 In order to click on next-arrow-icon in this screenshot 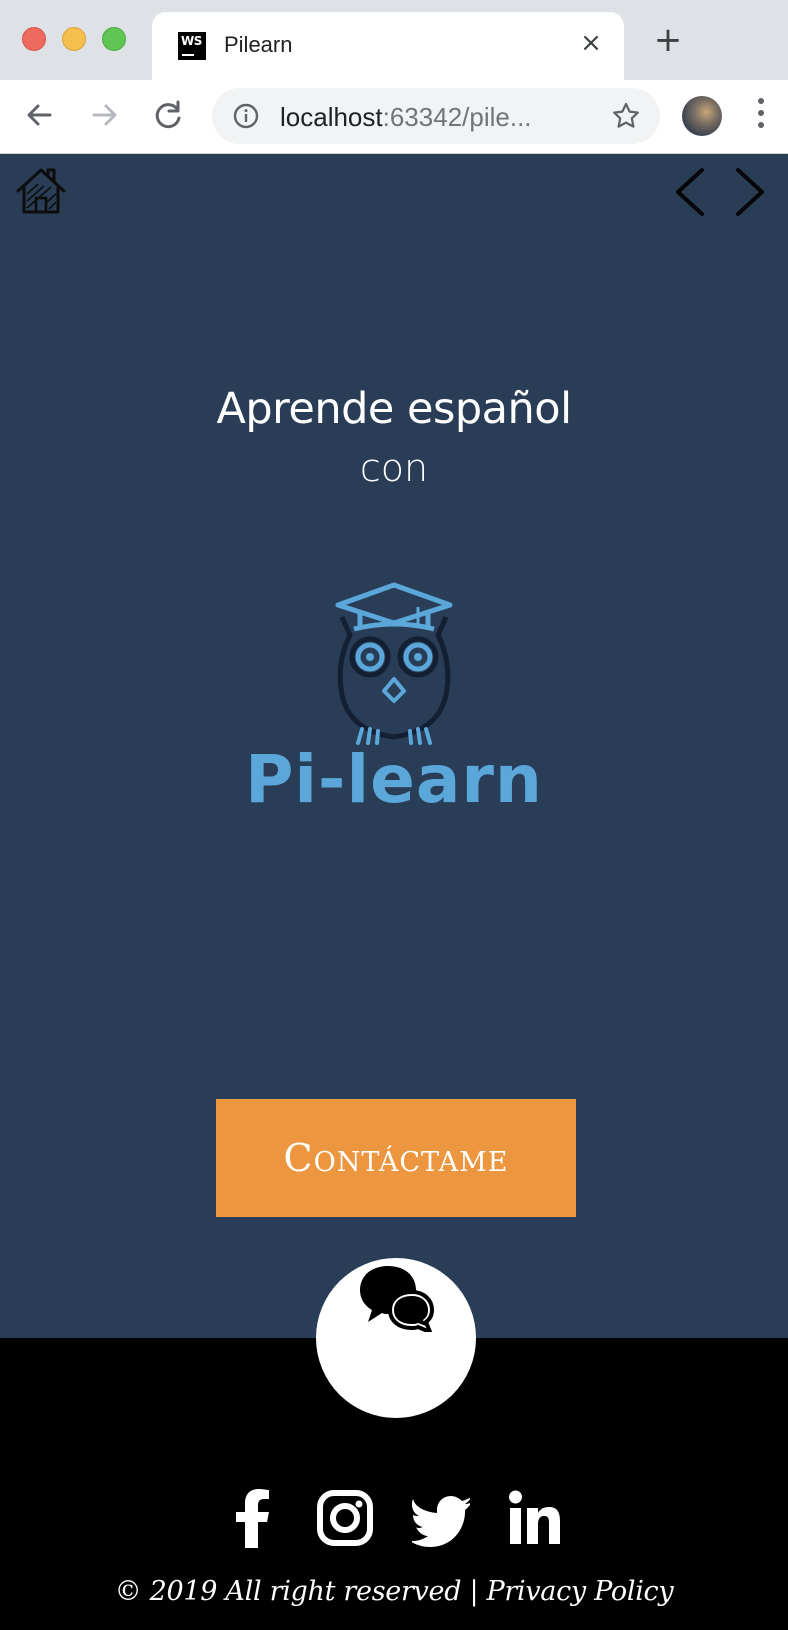, I will do `click(750, 192)`.